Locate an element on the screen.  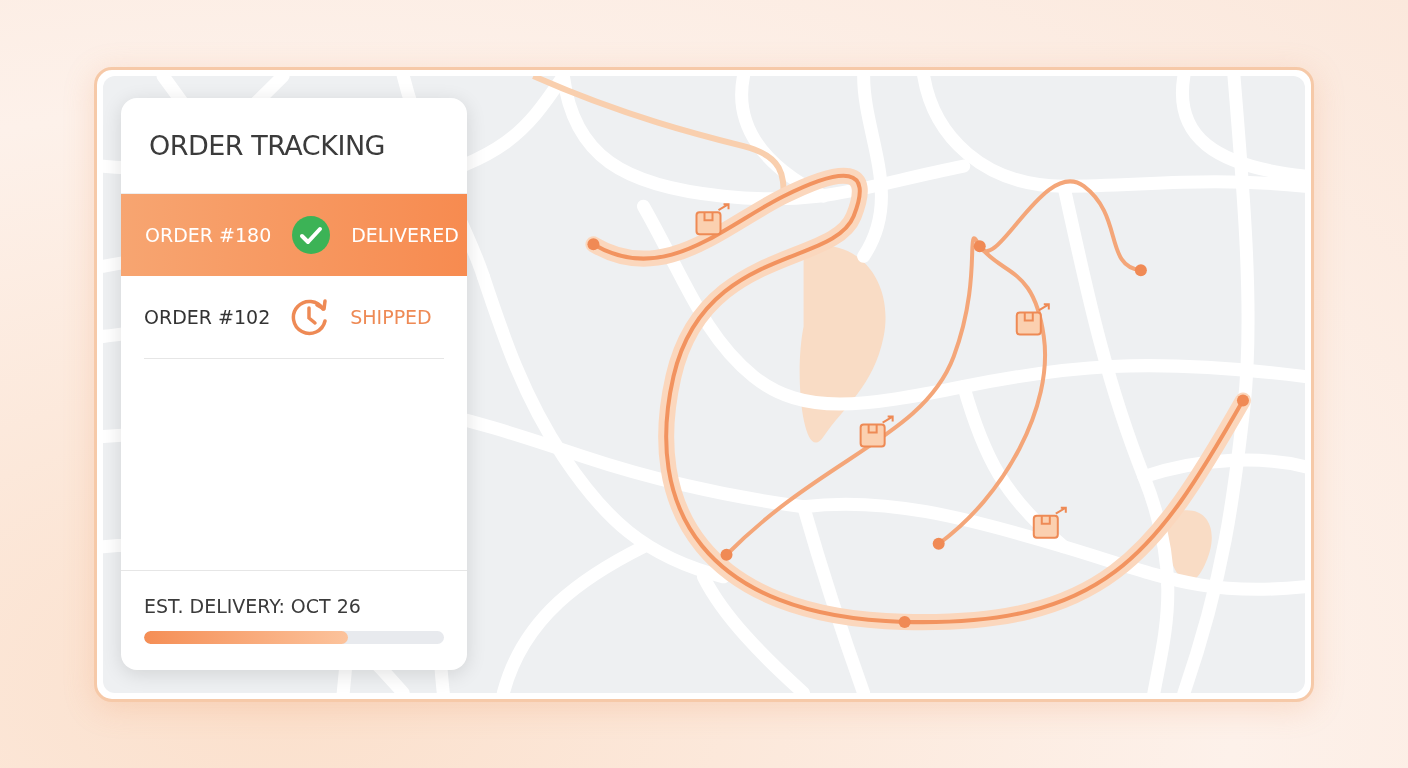
check-icon is located at coordinates (311, 235).